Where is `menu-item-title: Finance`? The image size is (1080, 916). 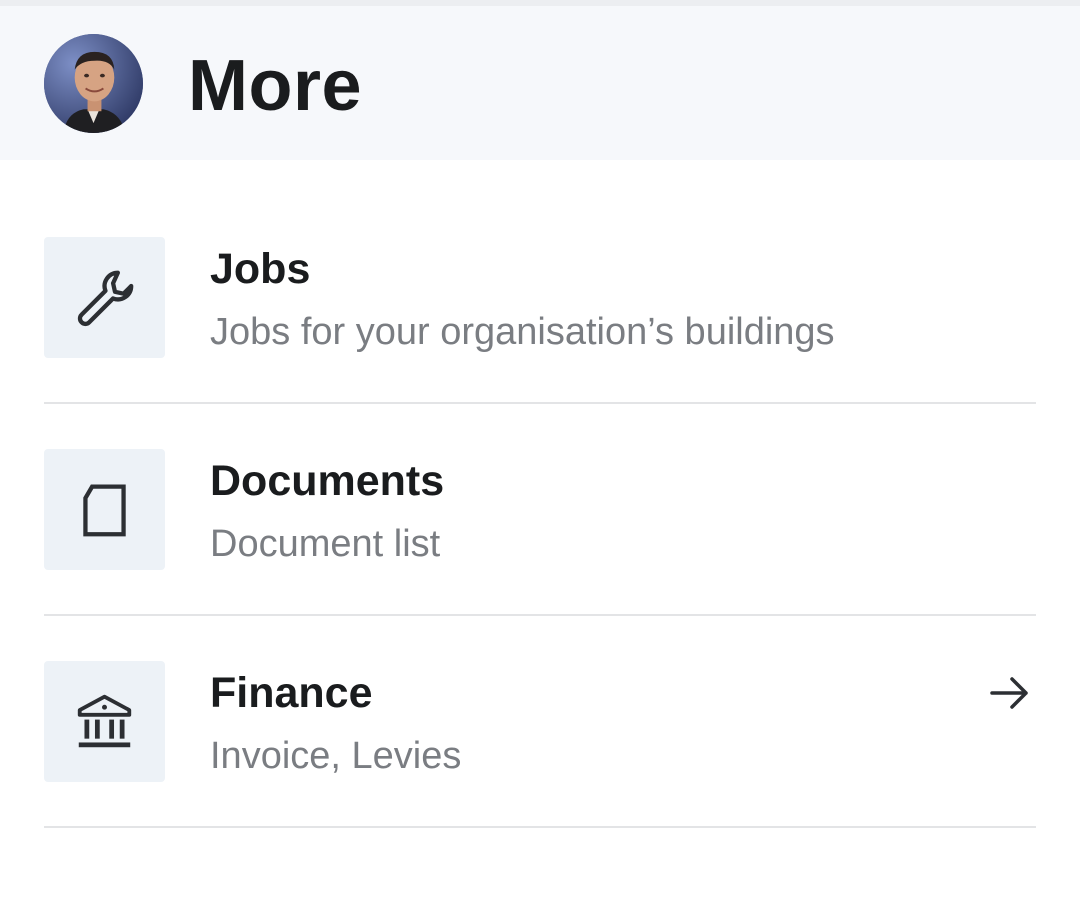
menu-item-title: Finance is located at coordinates (291, 693).